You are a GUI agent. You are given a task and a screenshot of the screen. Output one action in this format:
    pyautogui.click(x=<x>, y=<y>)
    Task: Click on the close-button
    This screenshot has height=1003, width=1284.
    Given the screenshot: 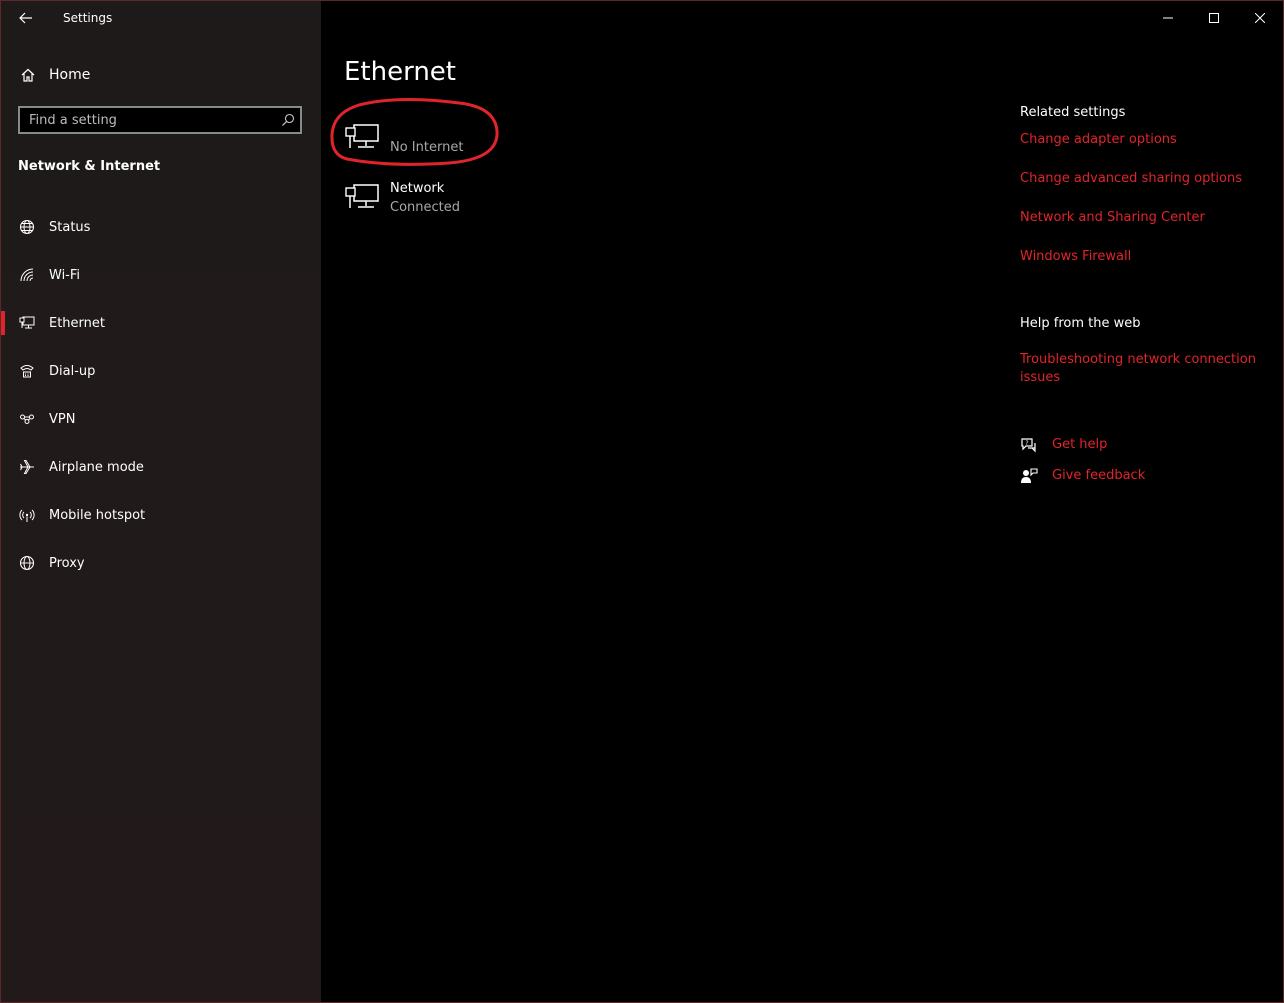 What is the action you would take?
    pyautogui.click(x=1260, y=18)
    